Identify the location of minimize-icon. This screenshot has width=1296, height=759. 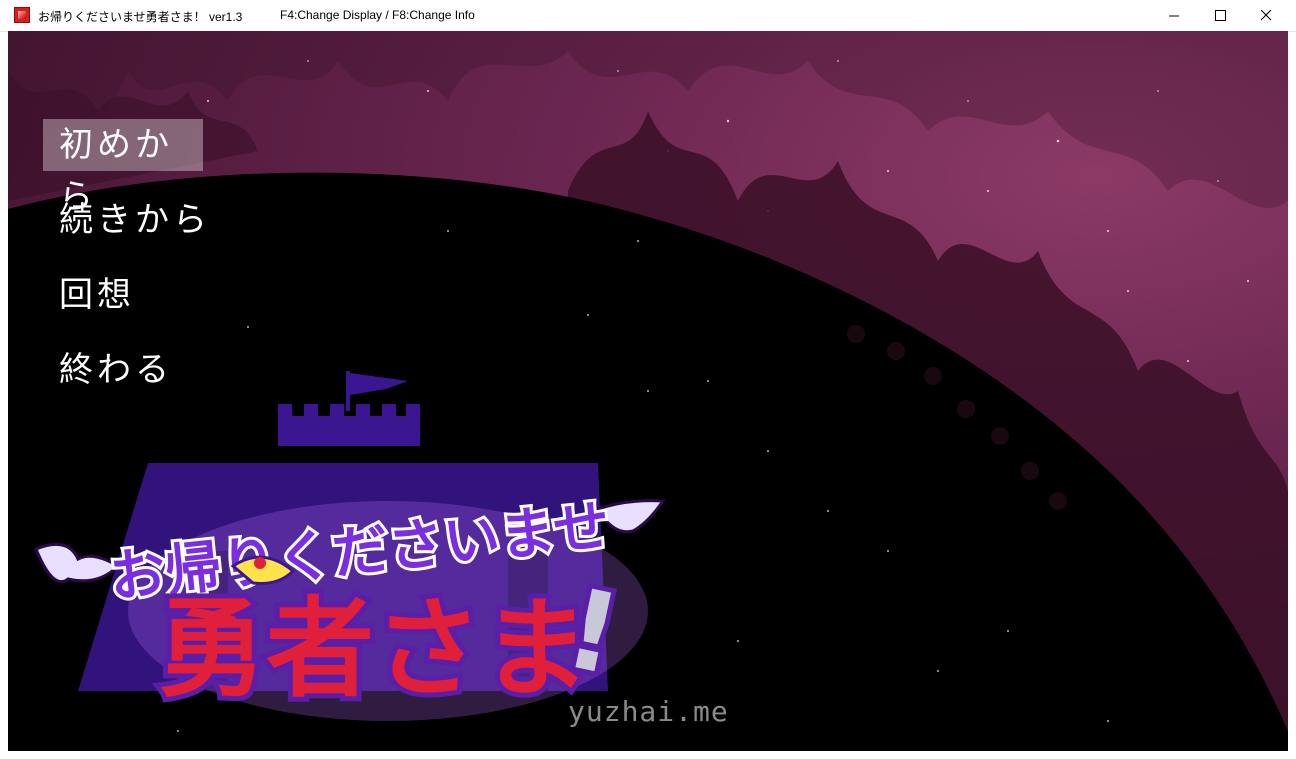
(1173, 16).